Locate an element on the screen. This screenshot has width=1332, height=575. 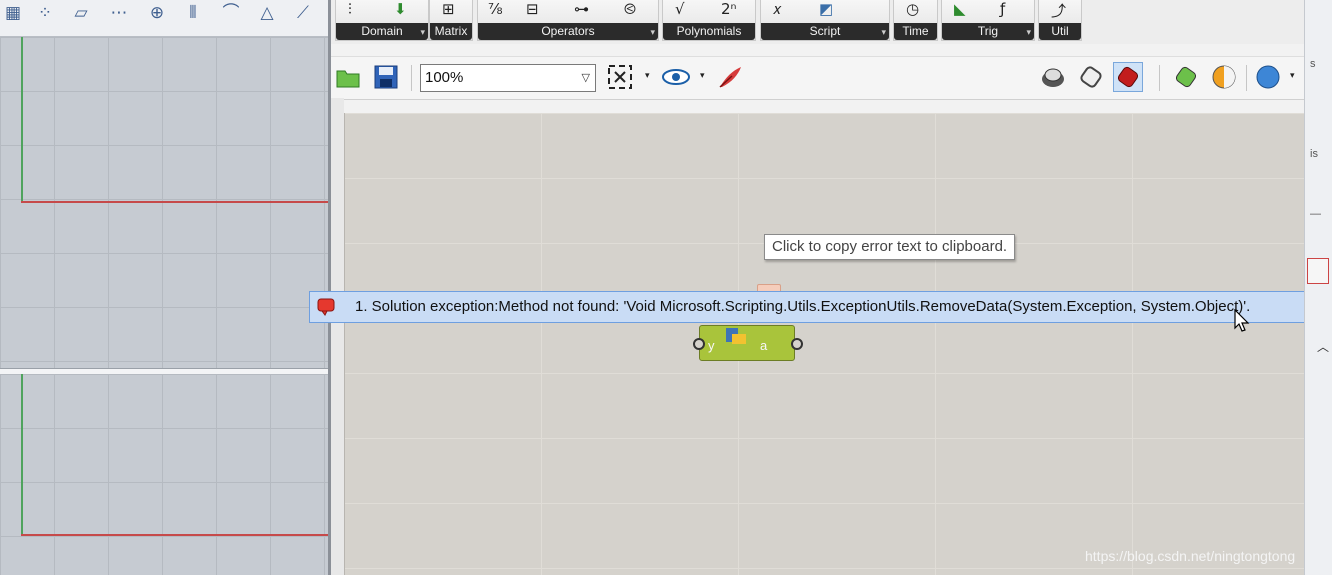
input-param-label: y is located at coordinates (711, 345).